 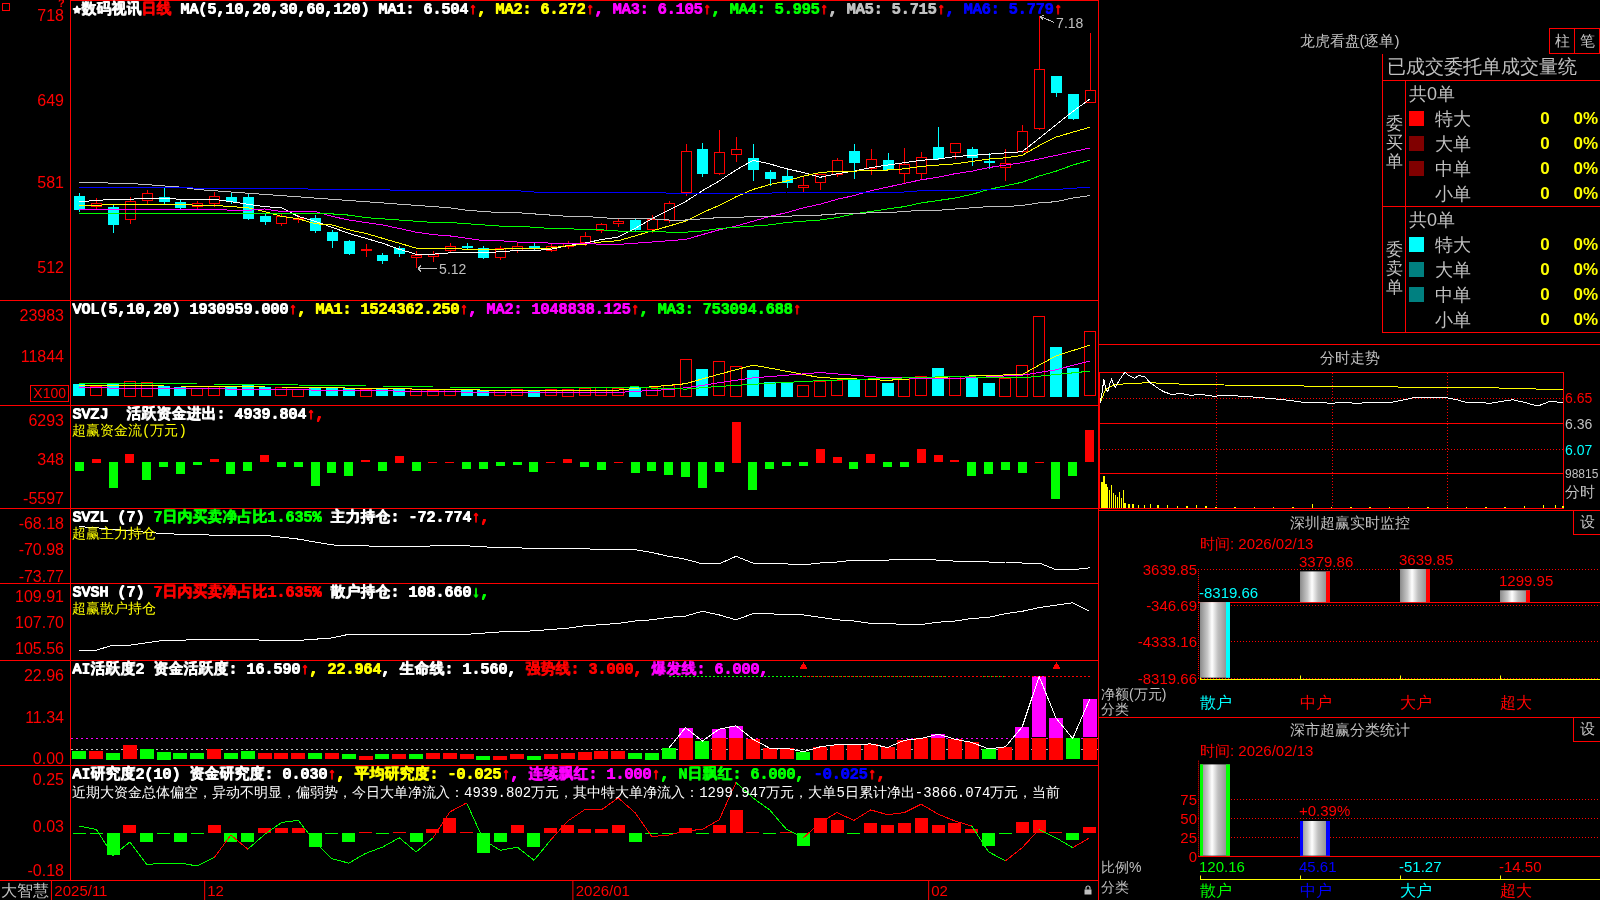 I want to click on axis-label: 11844, so click(x=42, y=356).